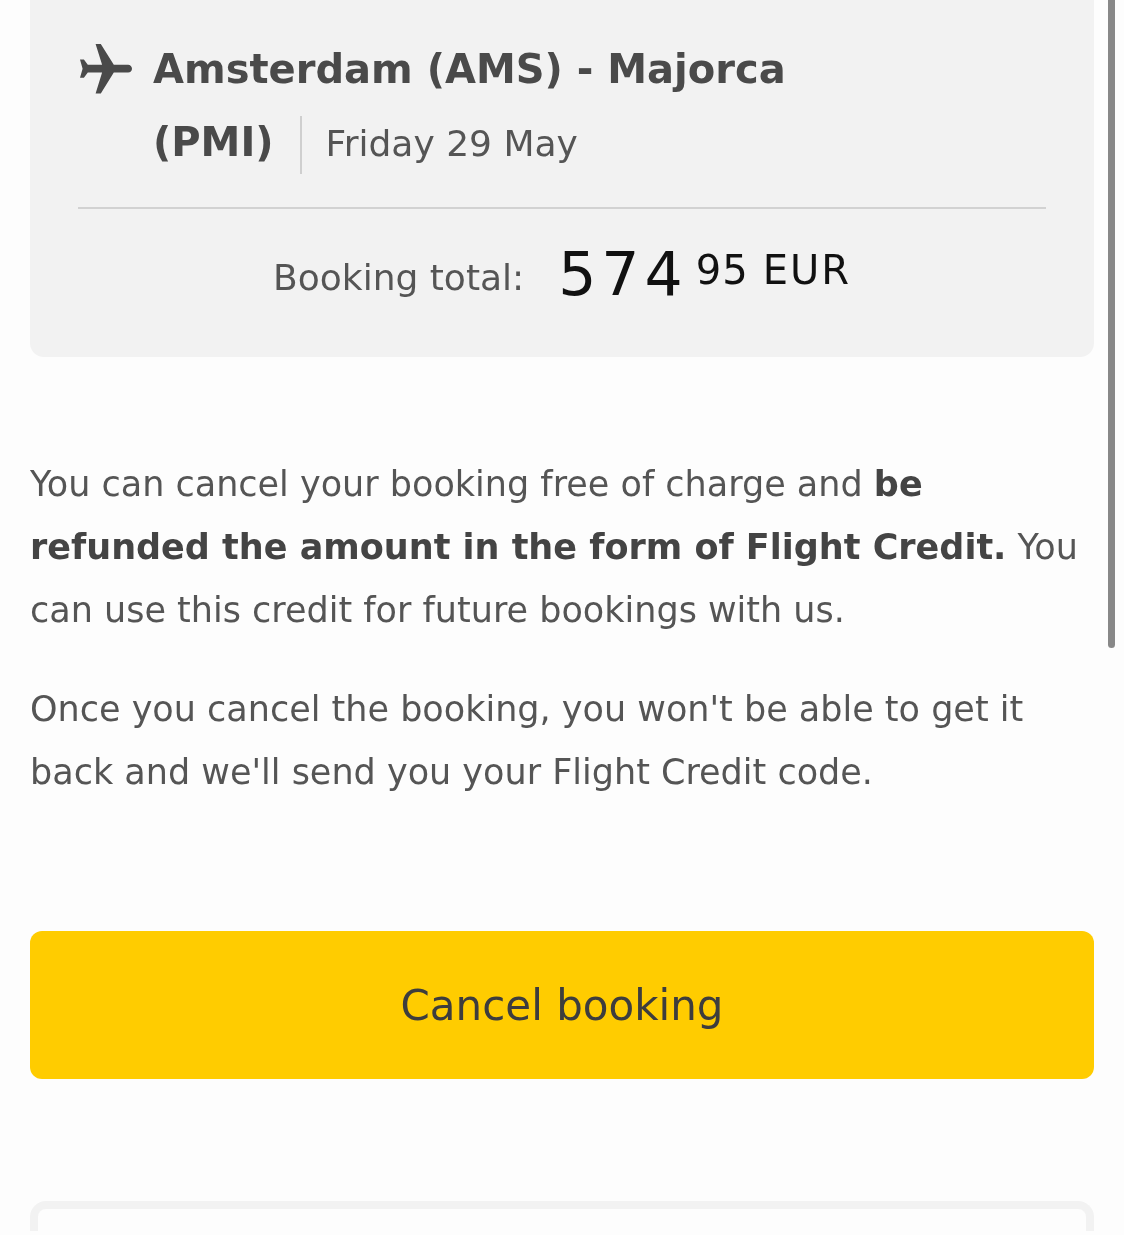 The height and width of the screenshot is (1235, 1124). I want to click on airplane-icon, so click(106, 70).